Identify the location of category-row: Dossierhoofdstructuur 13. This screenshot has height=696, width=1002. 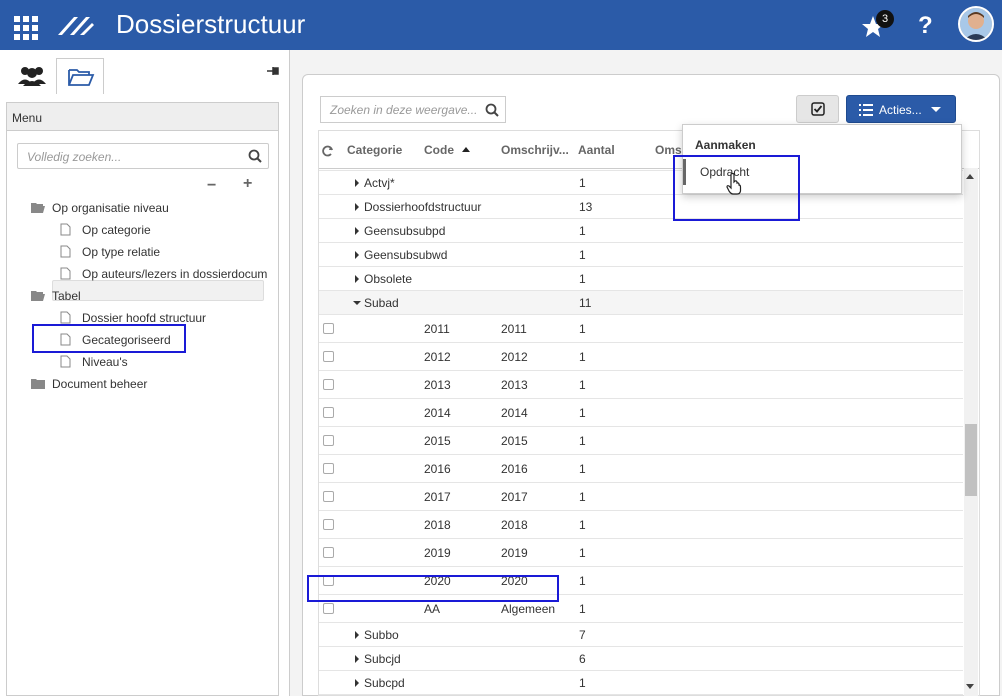
(641, 207).